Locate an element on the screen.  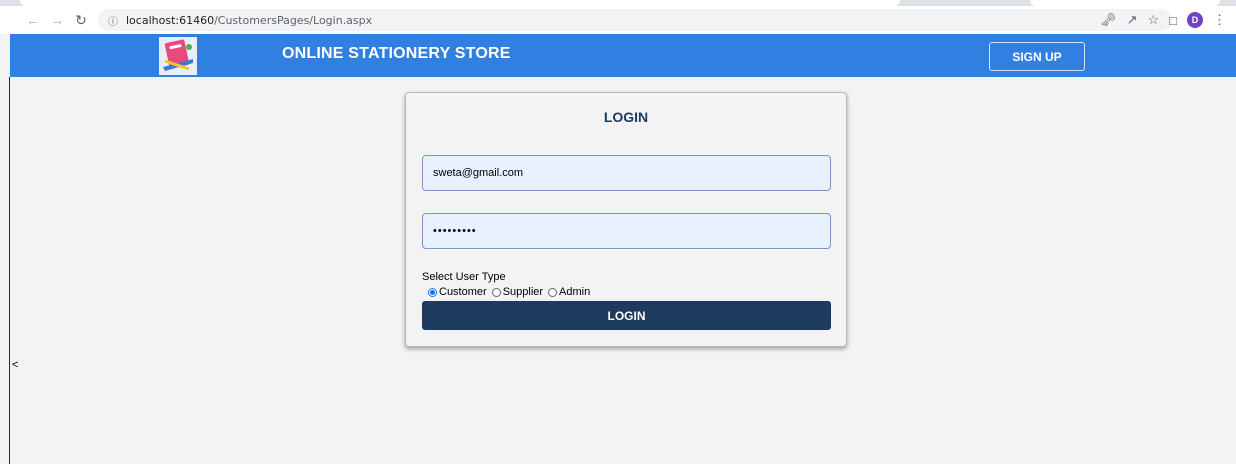
user-type-label: Select User Type is located at coordinates (464, 277).